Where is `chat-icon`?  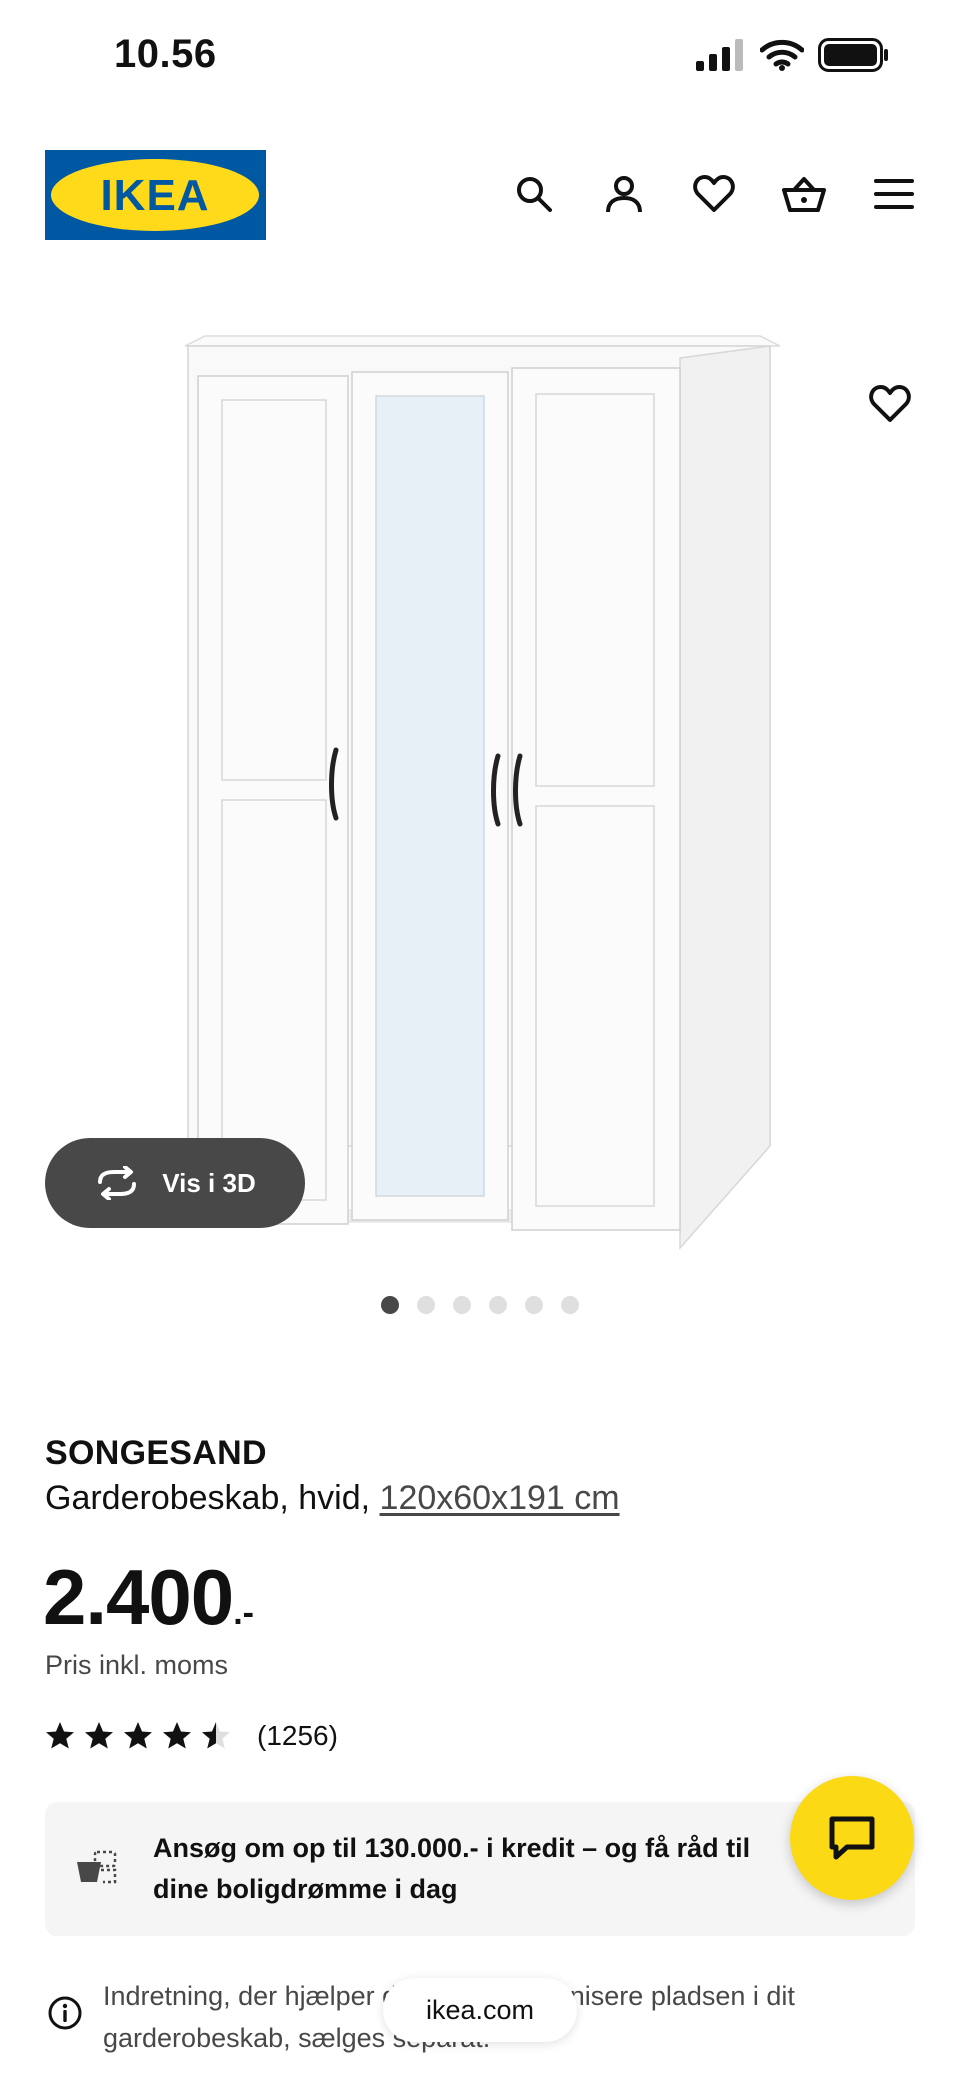
chat-icon is located at coordinates (852, 1838).